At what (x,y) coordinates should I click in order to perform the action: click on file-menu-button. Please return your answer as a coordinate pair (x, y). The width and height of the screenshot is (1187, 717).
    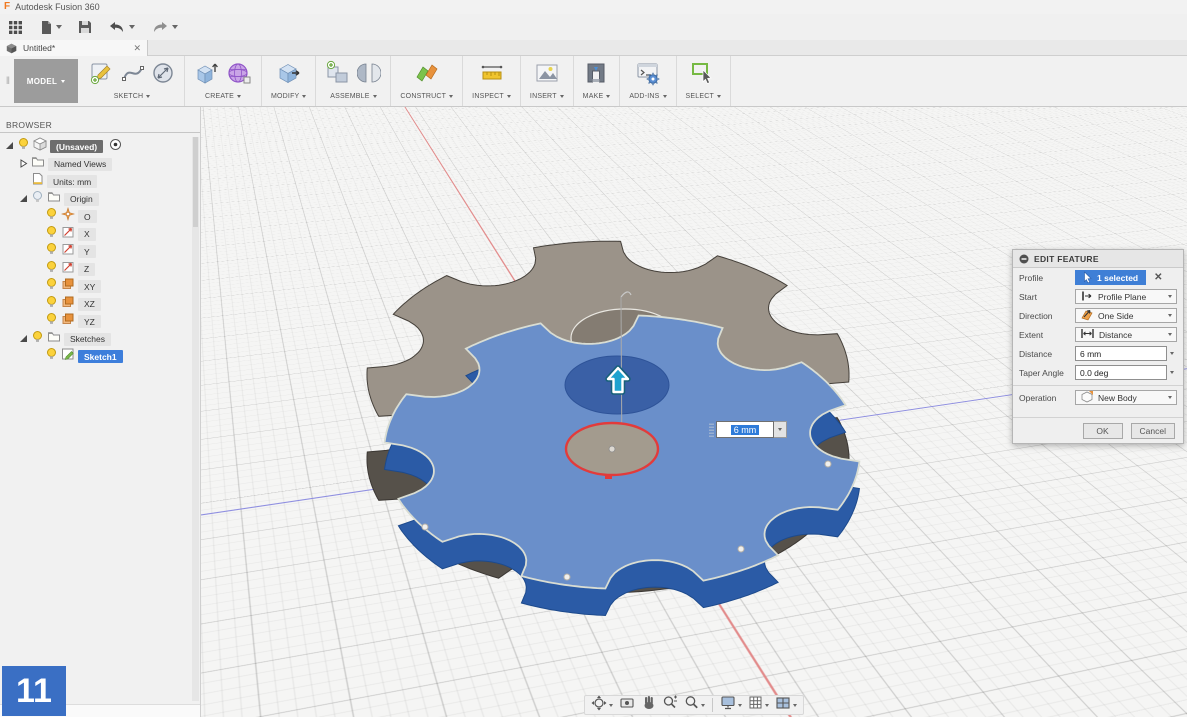
    Looking at the image, I should click on (50, 27).